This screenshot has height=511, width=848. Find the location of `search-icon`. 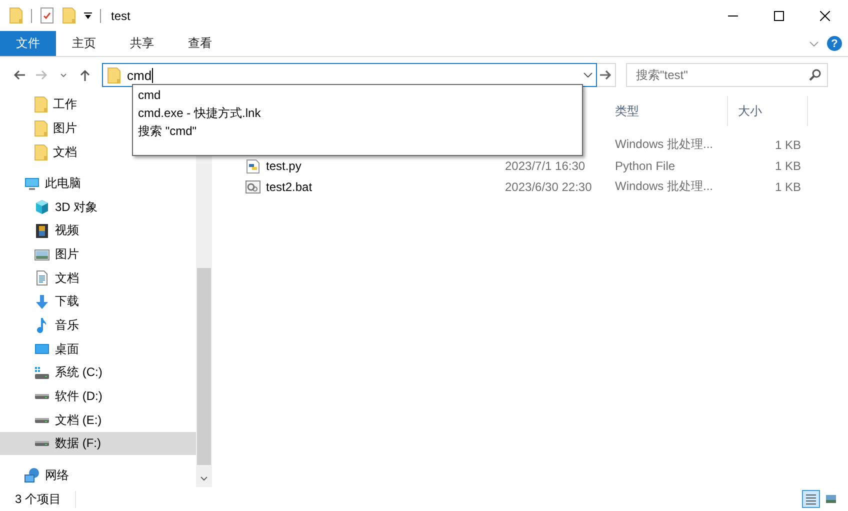

search-icon is located at coordinates (815, 75).